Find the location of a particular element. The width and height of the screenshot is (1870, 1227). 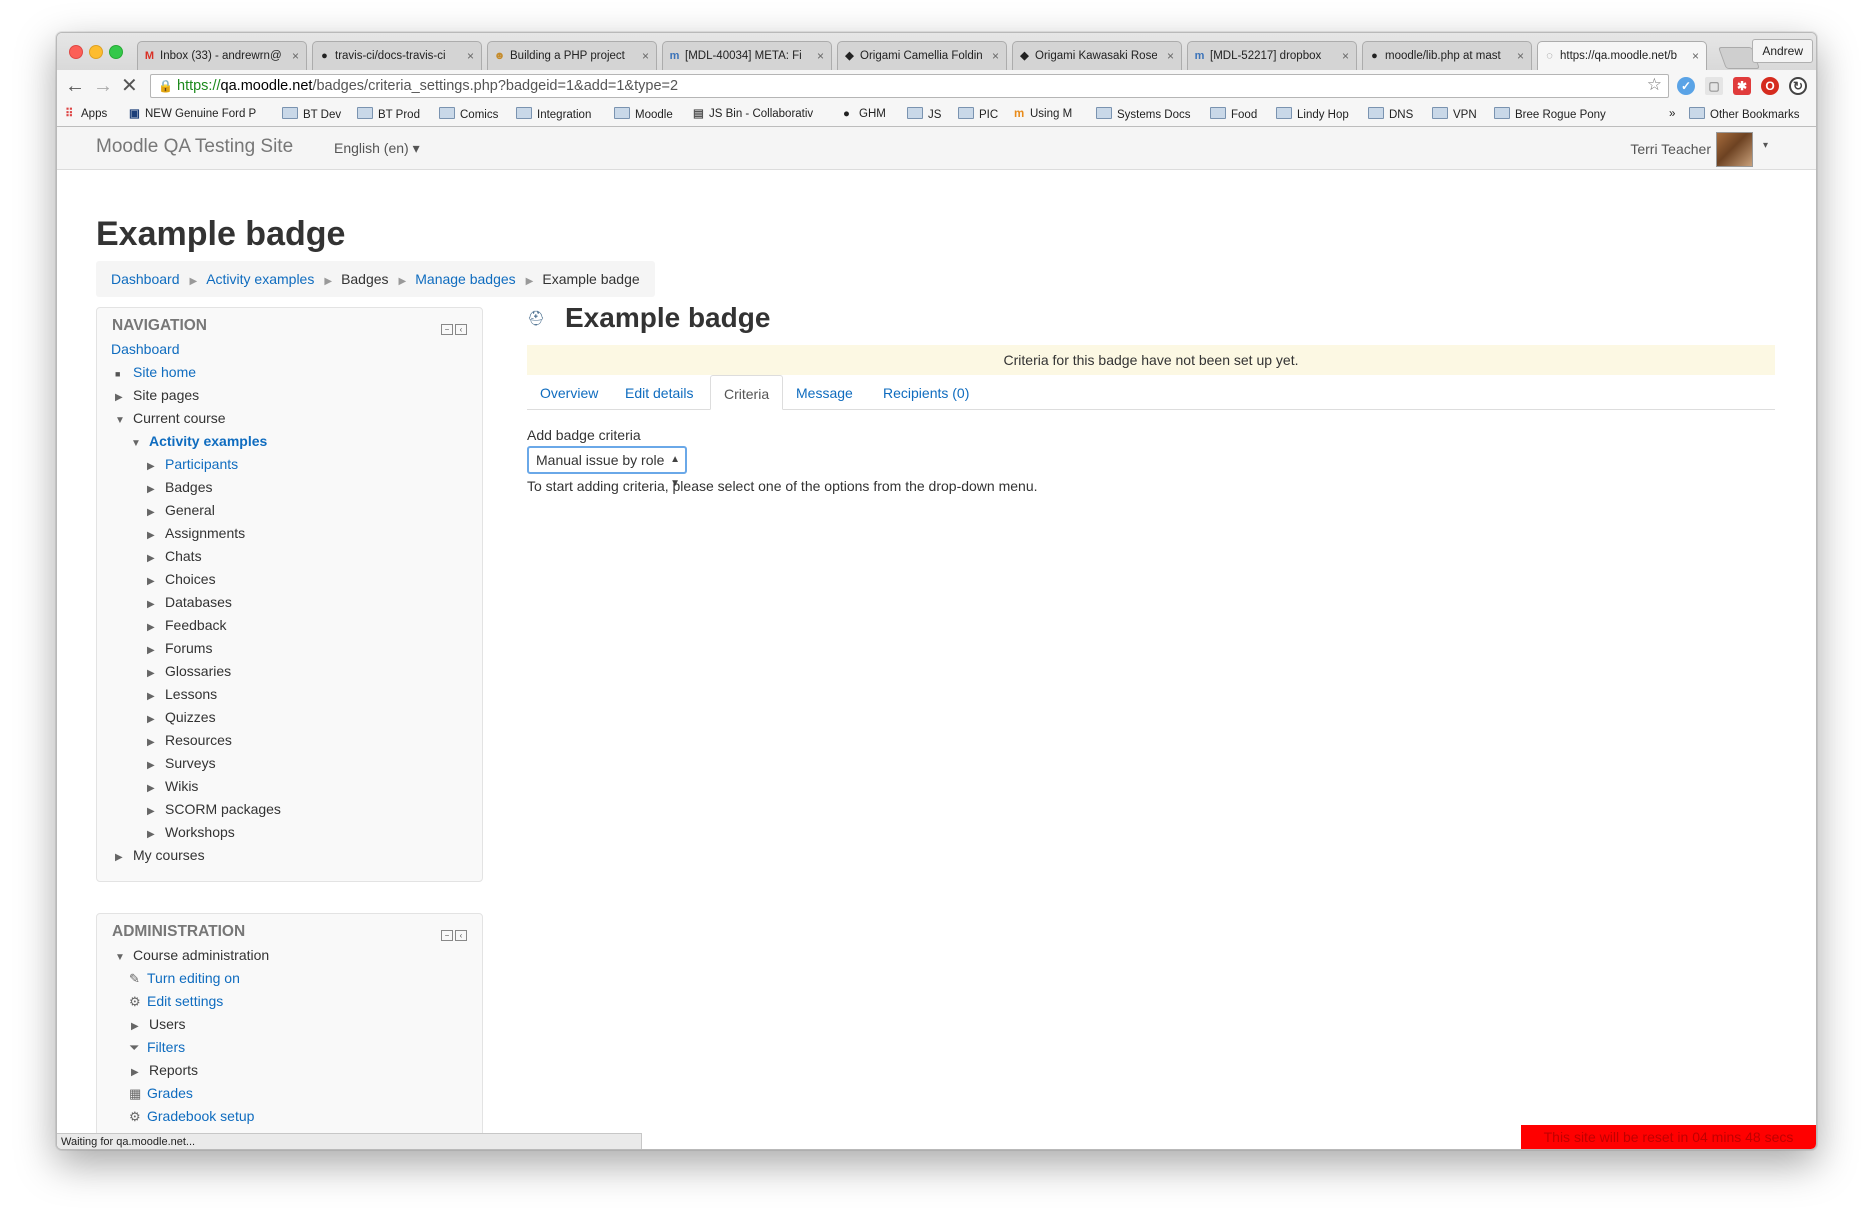

admin-item-filters: ⏷ Filters is located at coordinates (157, 1047).